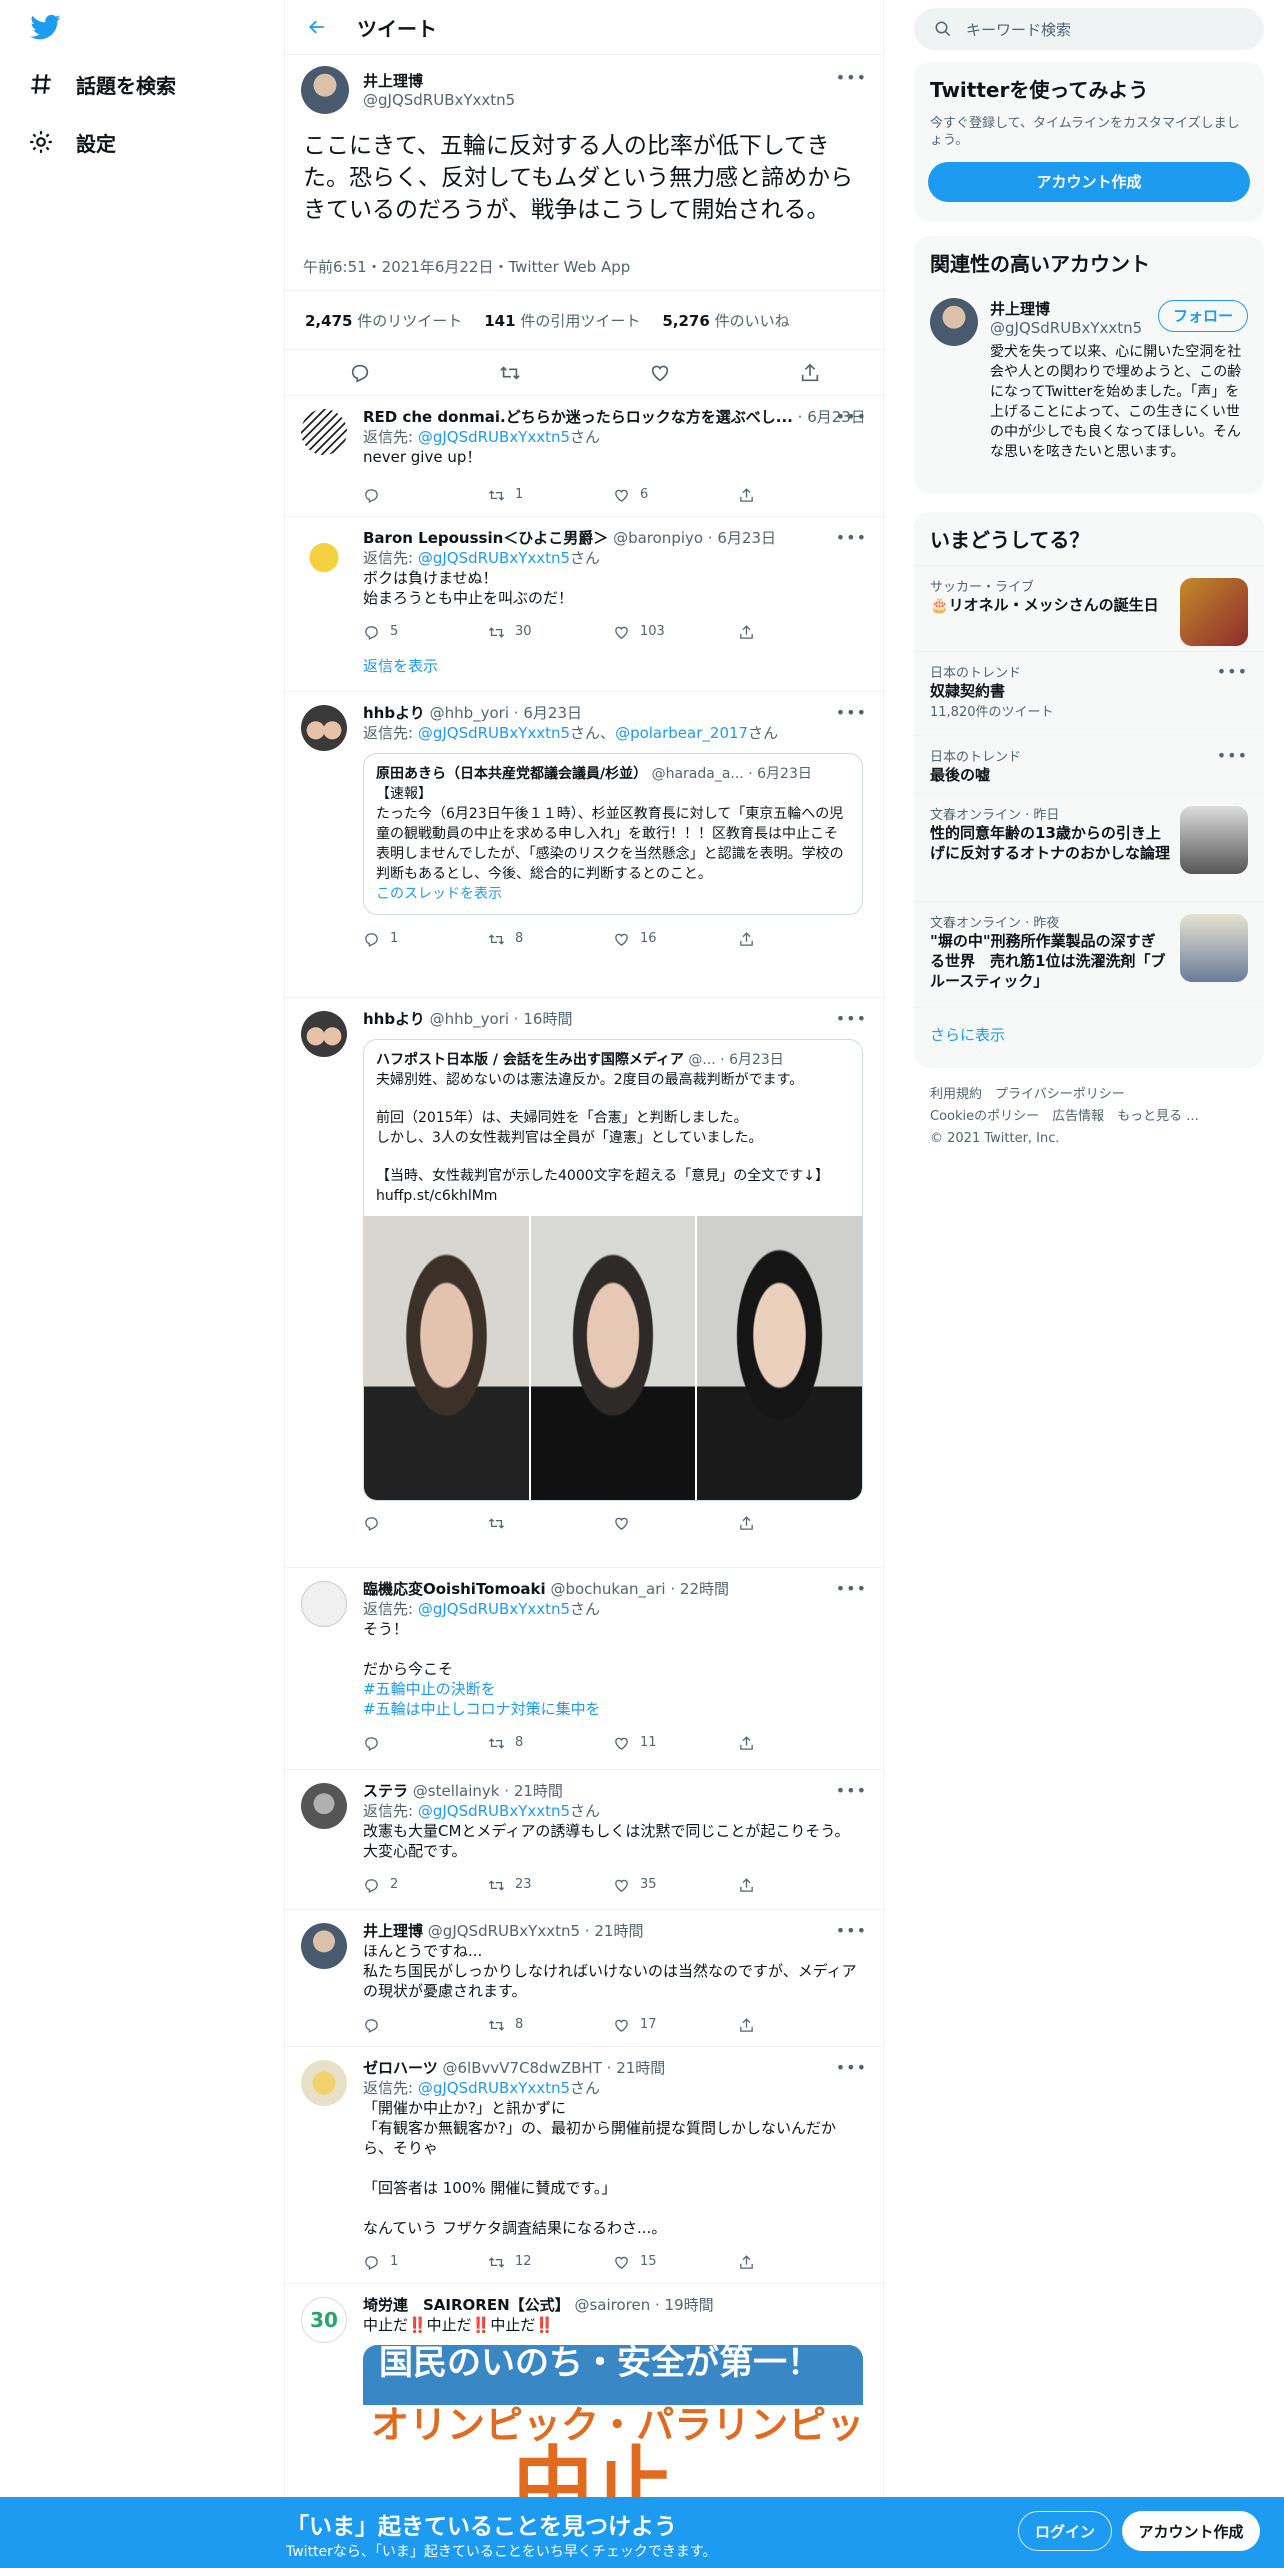  What do you see at coordinates (454, 1589) in the screenshot?
I see `author-name: 臨機応変OoishiTomoaki` at bounding box center [454, 1589].